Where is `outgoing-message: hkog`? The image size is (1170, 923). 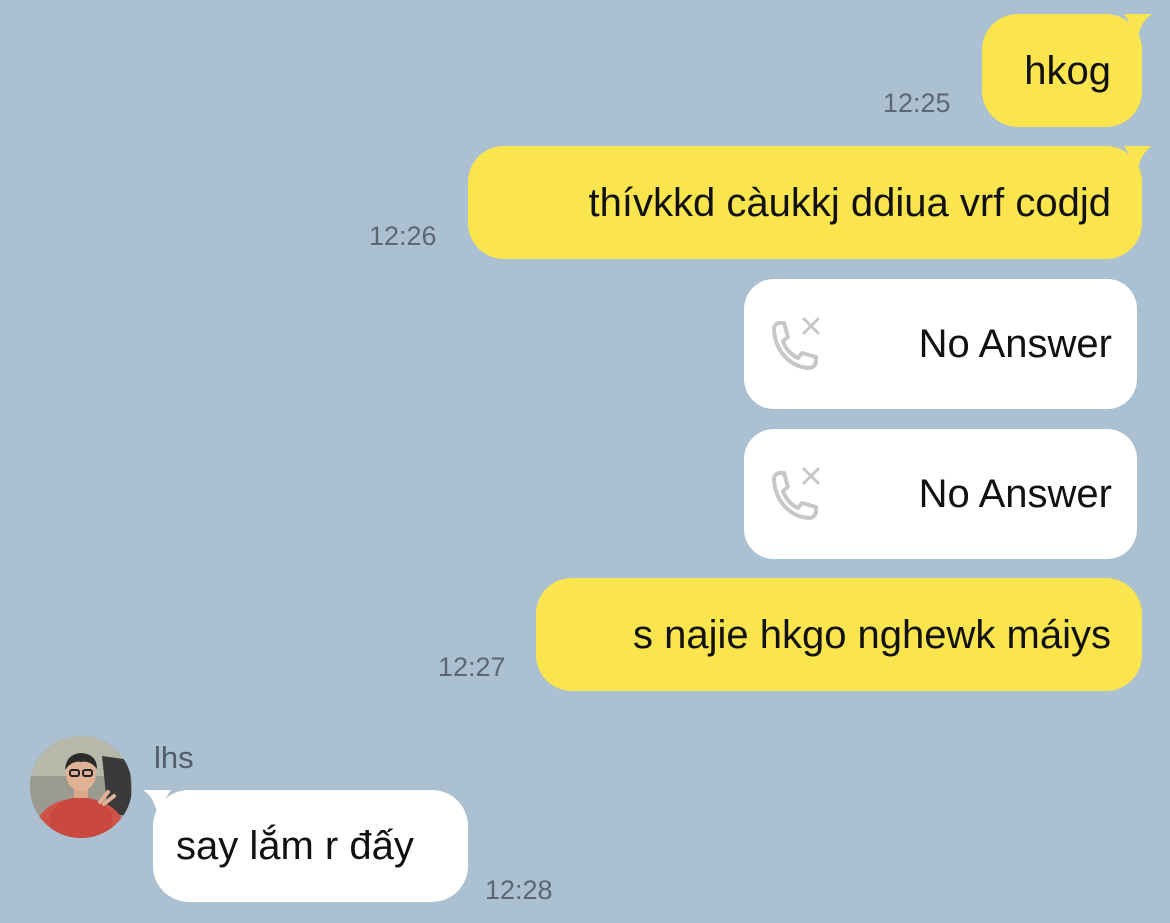
outgoing-message: hkog is located at coordinates (1067, 70).